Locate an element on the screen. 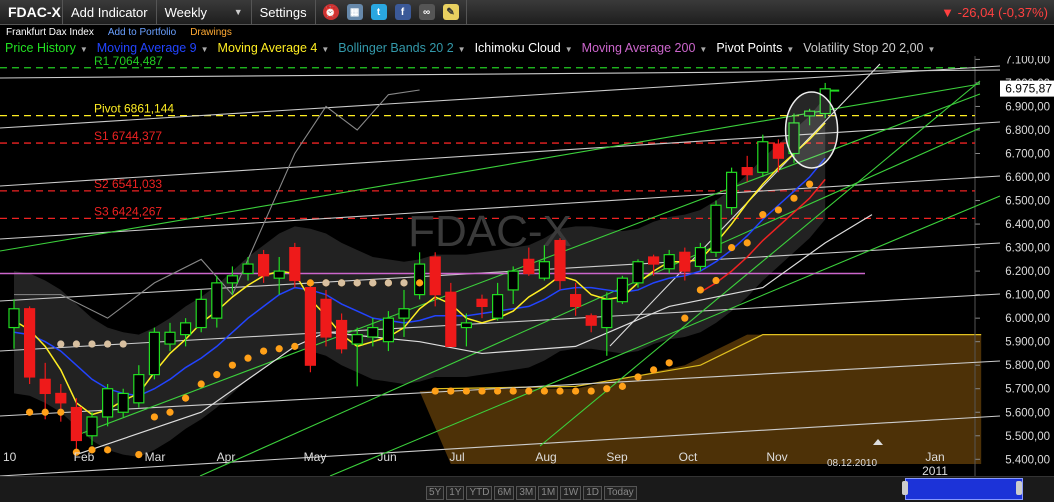 The width and height of the screenshot is (1054, 502). symbol-input: FDAC-X is located at coordinates (31, 12).